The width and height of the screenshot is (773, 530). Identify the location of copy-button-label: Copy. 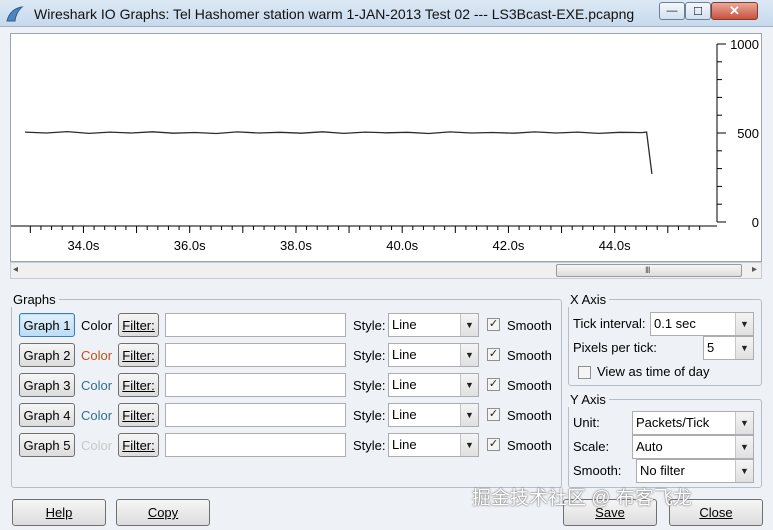
(163, 512).